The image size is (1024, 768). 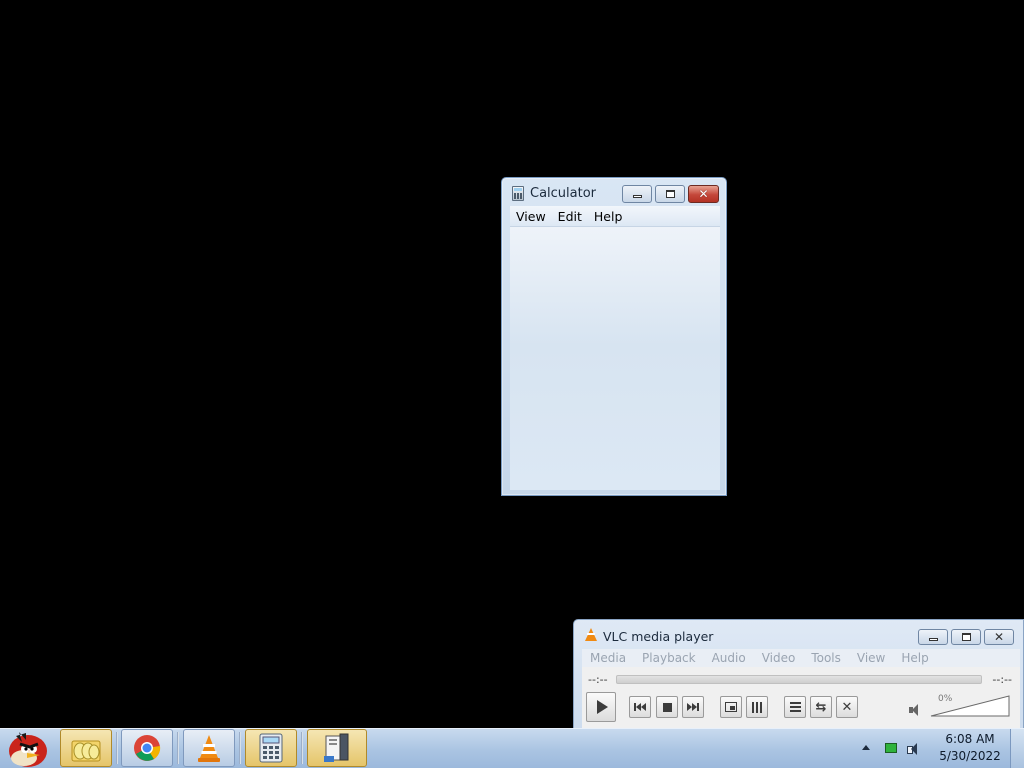 I want to click on network-icon, so click(x=891, y=748).